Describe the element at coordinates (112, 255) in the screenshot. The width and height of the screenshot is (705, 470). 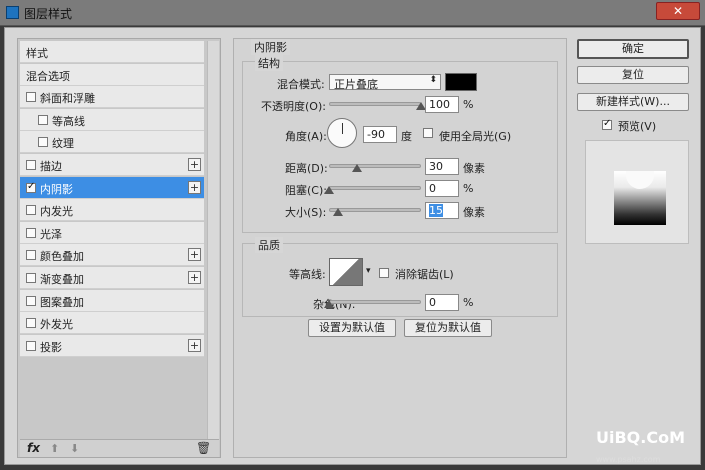
I see `style-list-item: 颜色叠加 +` at that location.